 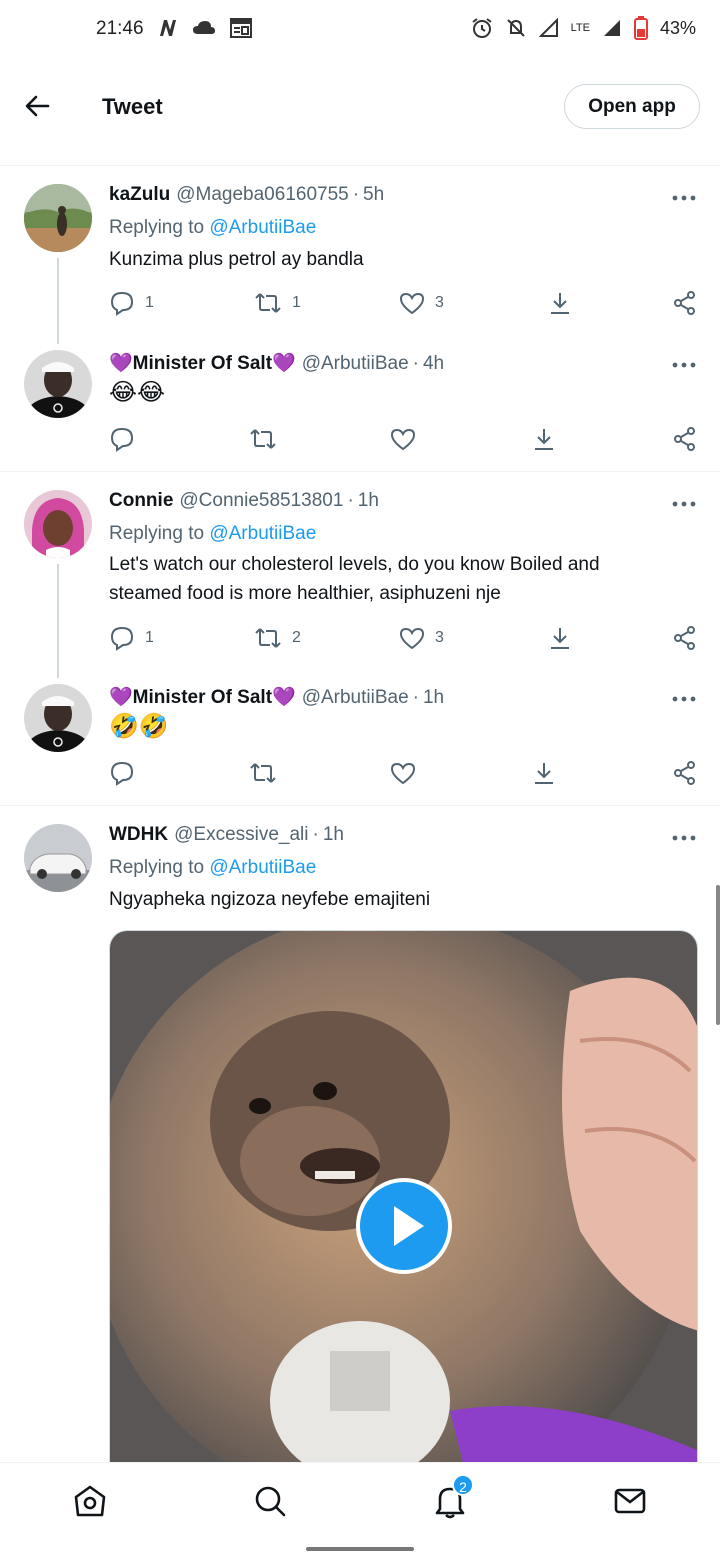 I want to click on user-handle: @Mageba06160755, so click(x=262, y=194).